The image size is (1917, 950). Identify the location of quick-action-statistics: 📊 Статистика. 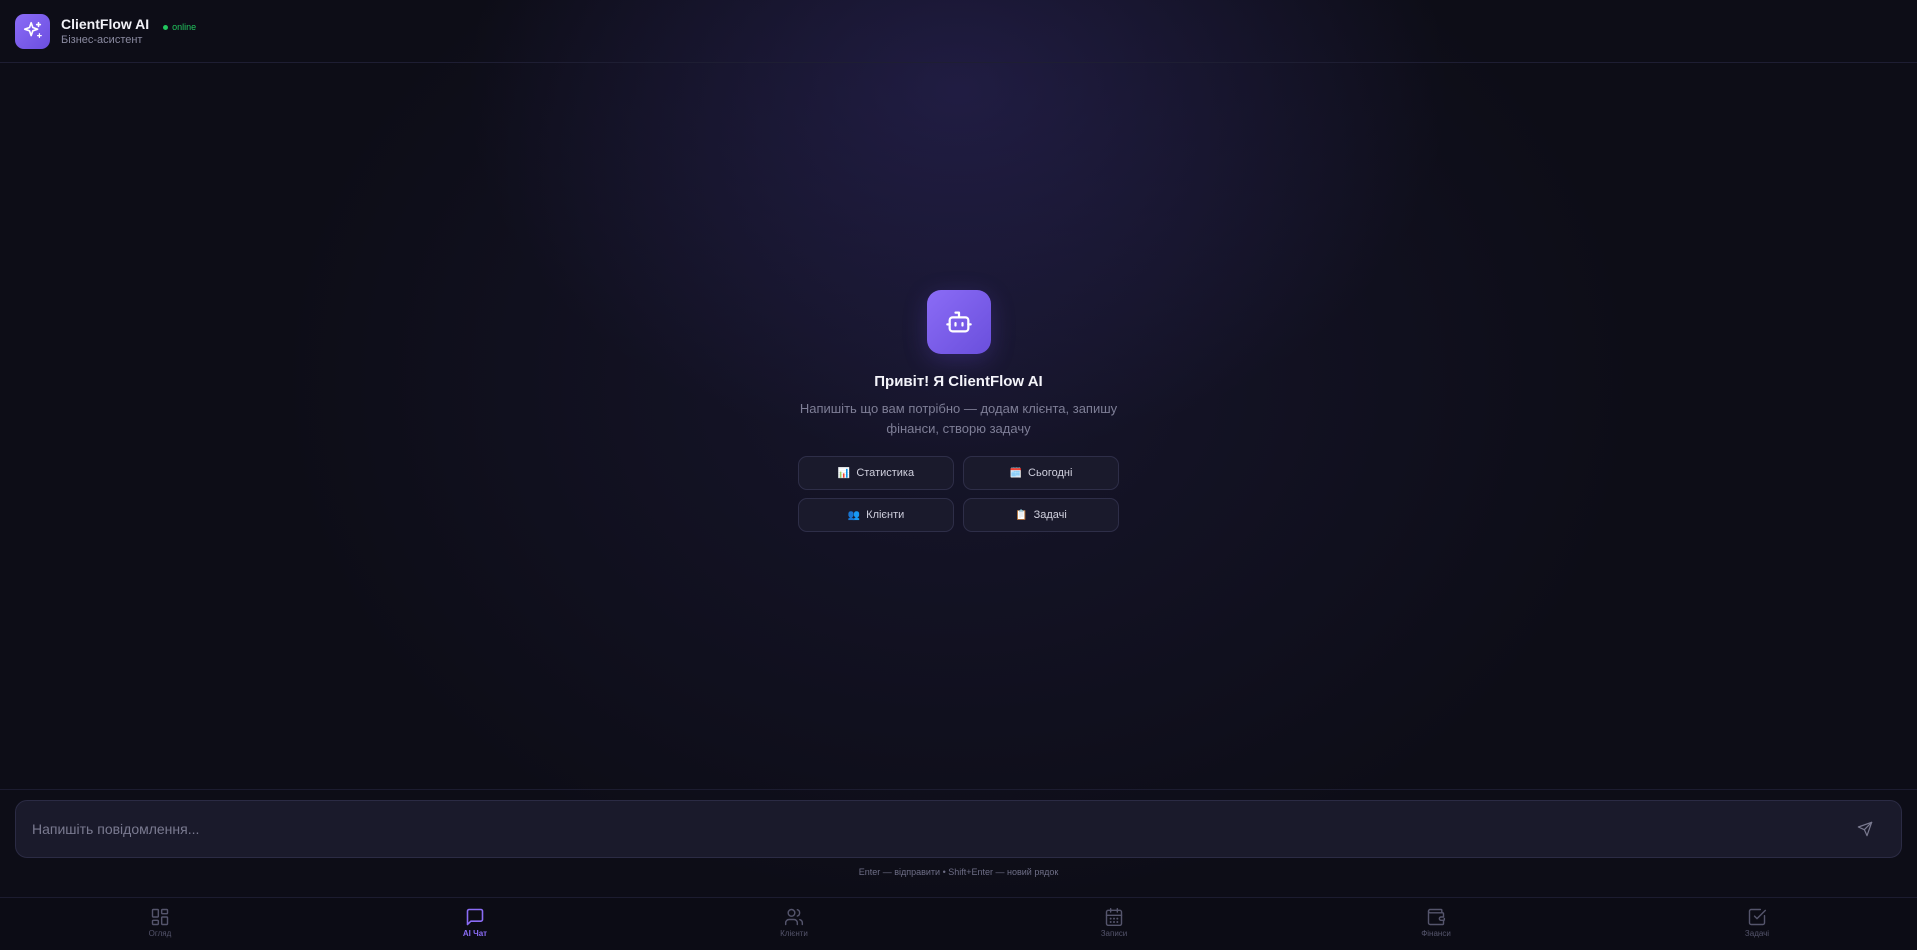
(876, 473).